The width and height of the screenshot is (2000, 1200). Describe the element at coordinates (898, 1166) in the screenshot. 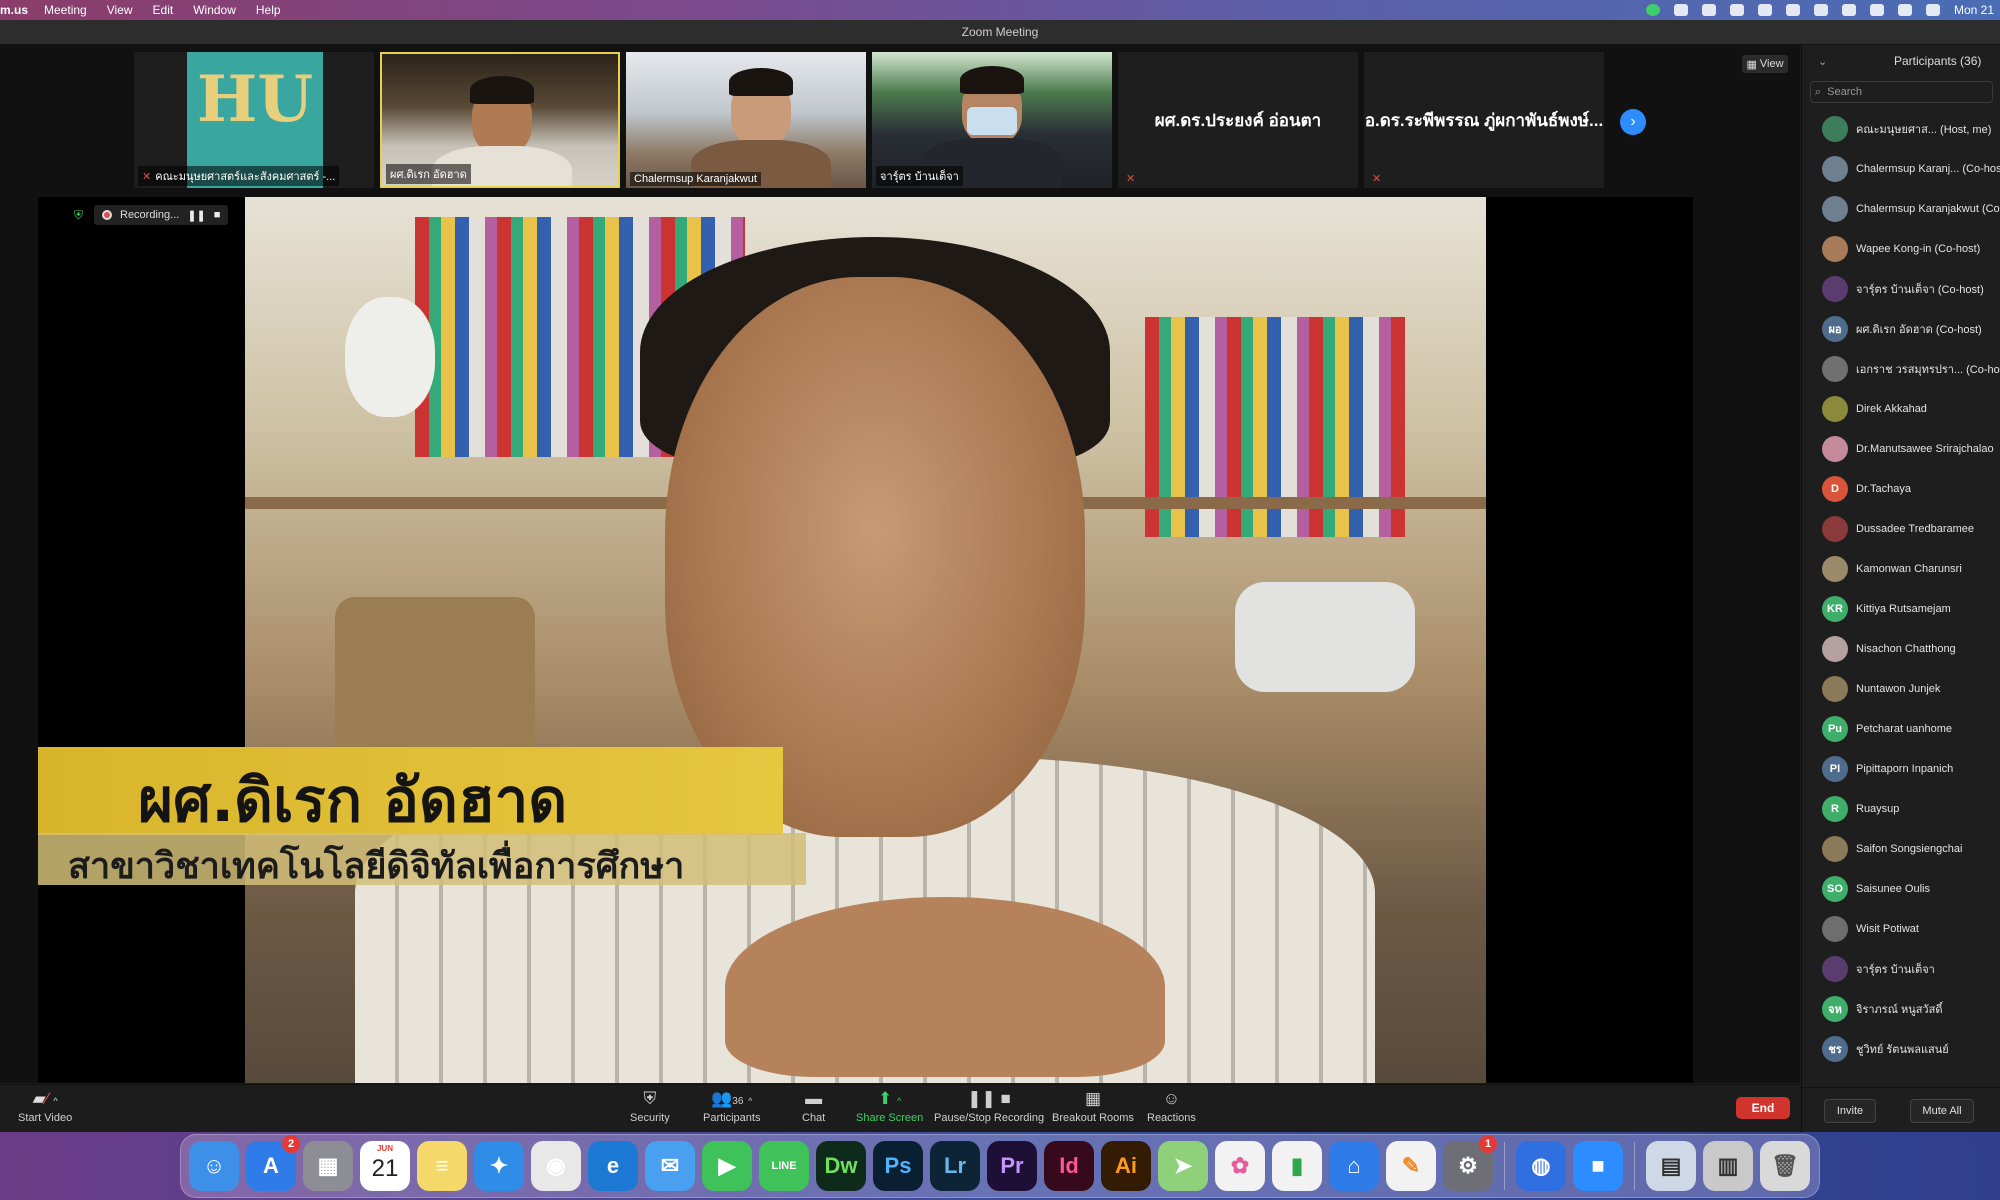

I see `dock-app-photoshop-icon: Ps` at that location.